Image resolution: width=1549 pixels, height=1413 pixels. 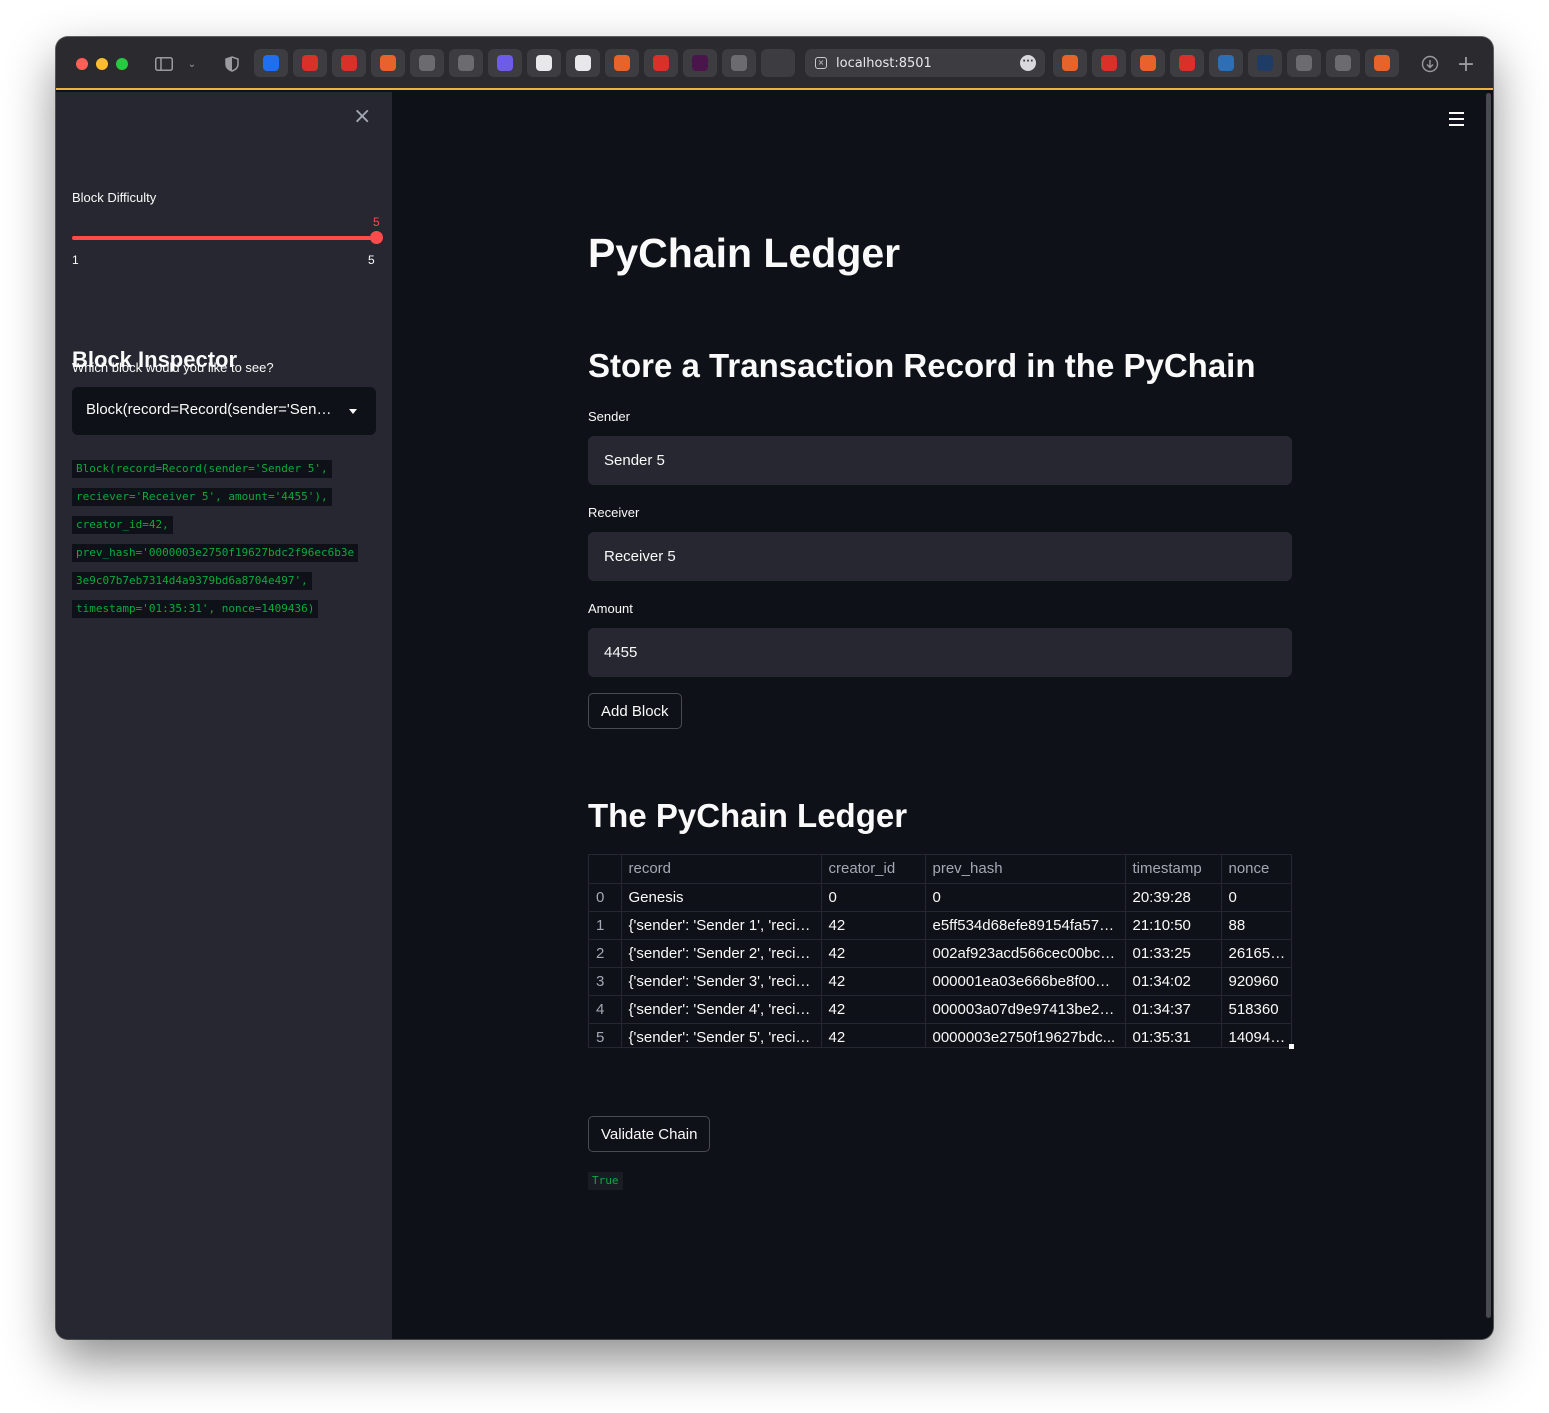 I want to click on close-sidebar-icon: ×, so click(x=362, y=117).